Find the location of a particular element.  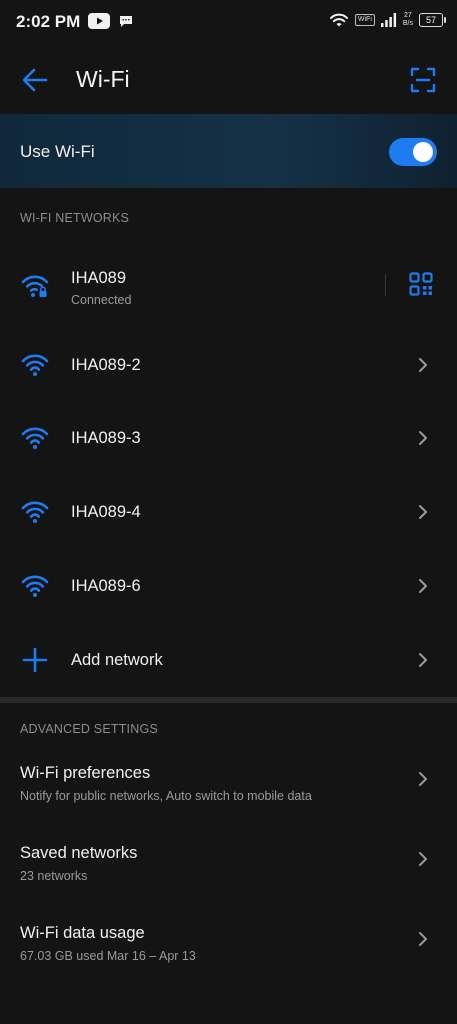

youtube-icon is located at coordinates (99, 21).